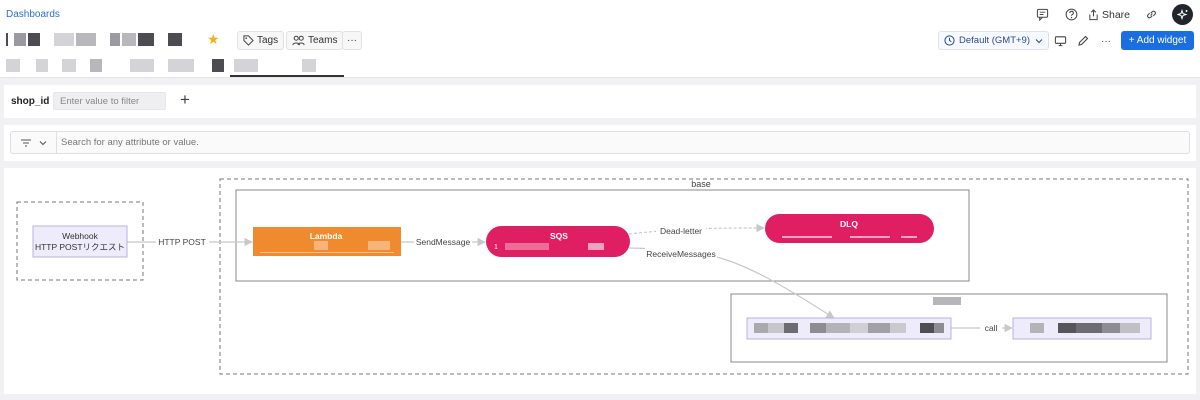 Image resolution: width=1200 pixels, height=400 pixels. Describe the element at coordinates (1042, 14) in the screenshot. I see `comment-icon` at that location.